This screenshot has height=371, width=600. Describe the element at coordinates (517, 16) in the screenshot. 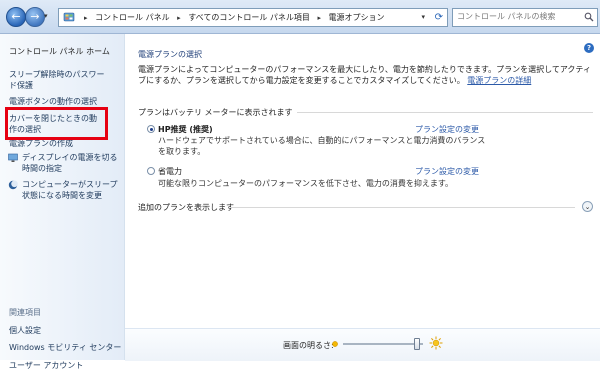

I see `search-input` at that location.